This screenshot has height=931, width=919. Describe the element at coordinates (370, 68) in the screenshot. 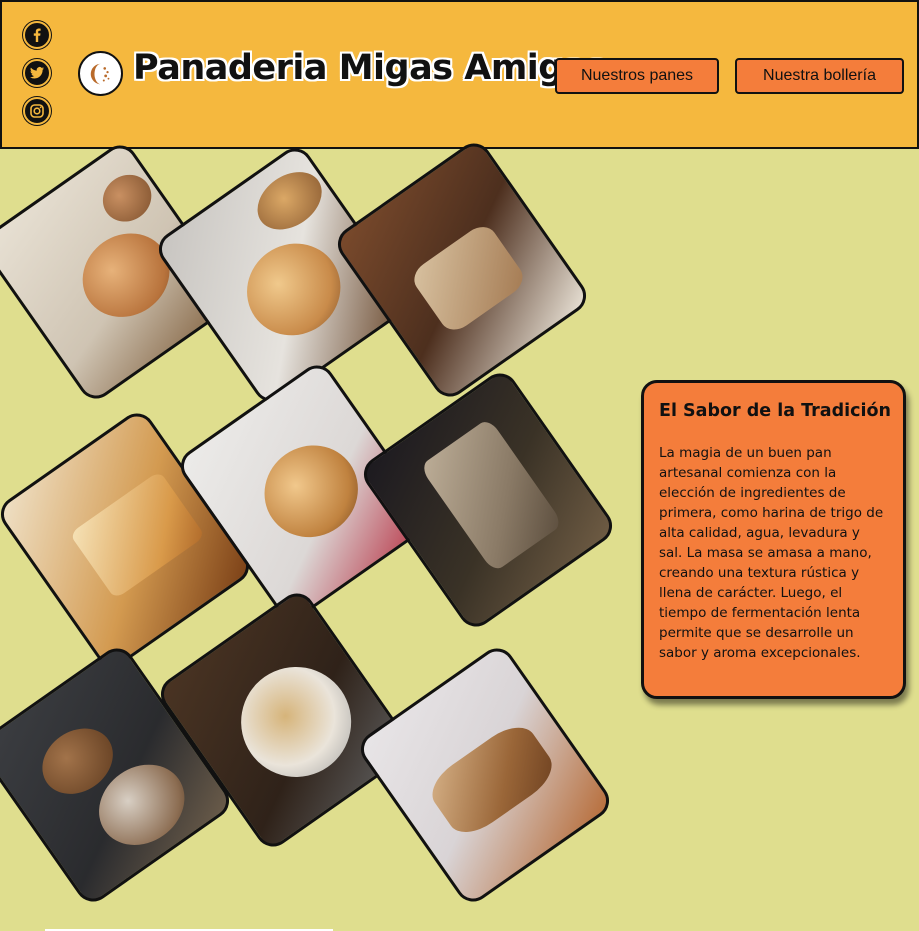

I see `site-title: Panaderia Migas Amigas` at that location.